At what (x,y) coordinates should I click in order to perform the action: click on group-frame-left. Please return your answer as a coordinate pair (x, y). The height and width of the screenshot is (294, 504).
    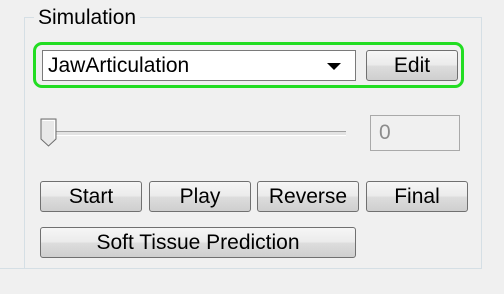
    Looking at the image, I should click on (24, 143).